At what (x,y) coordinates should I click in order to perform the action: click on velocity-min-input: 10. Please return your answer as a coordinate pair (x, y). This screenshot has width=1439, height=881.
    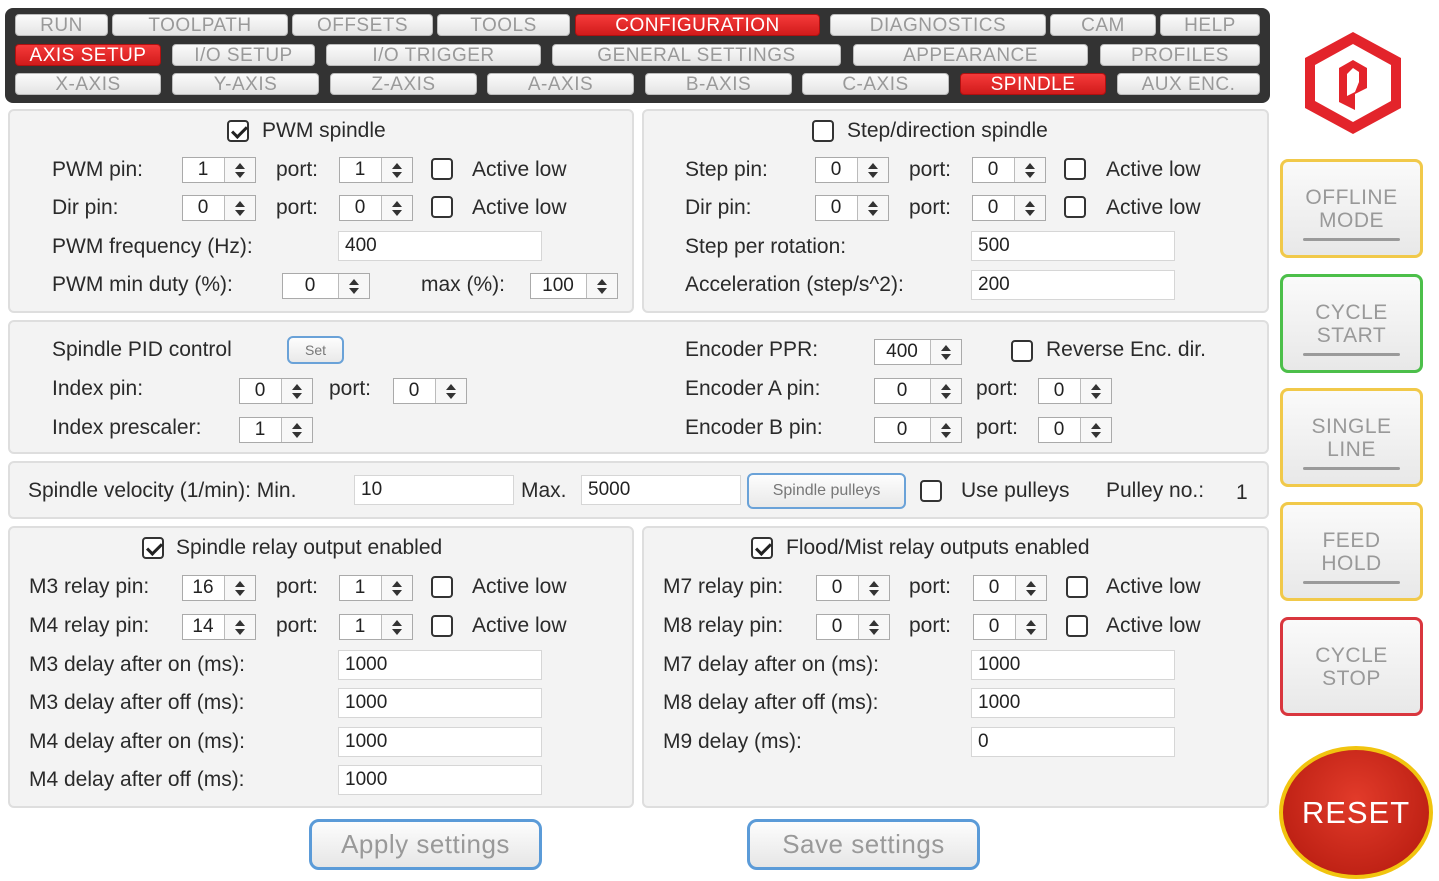
    Looking at the image, I should click on (434, 490).